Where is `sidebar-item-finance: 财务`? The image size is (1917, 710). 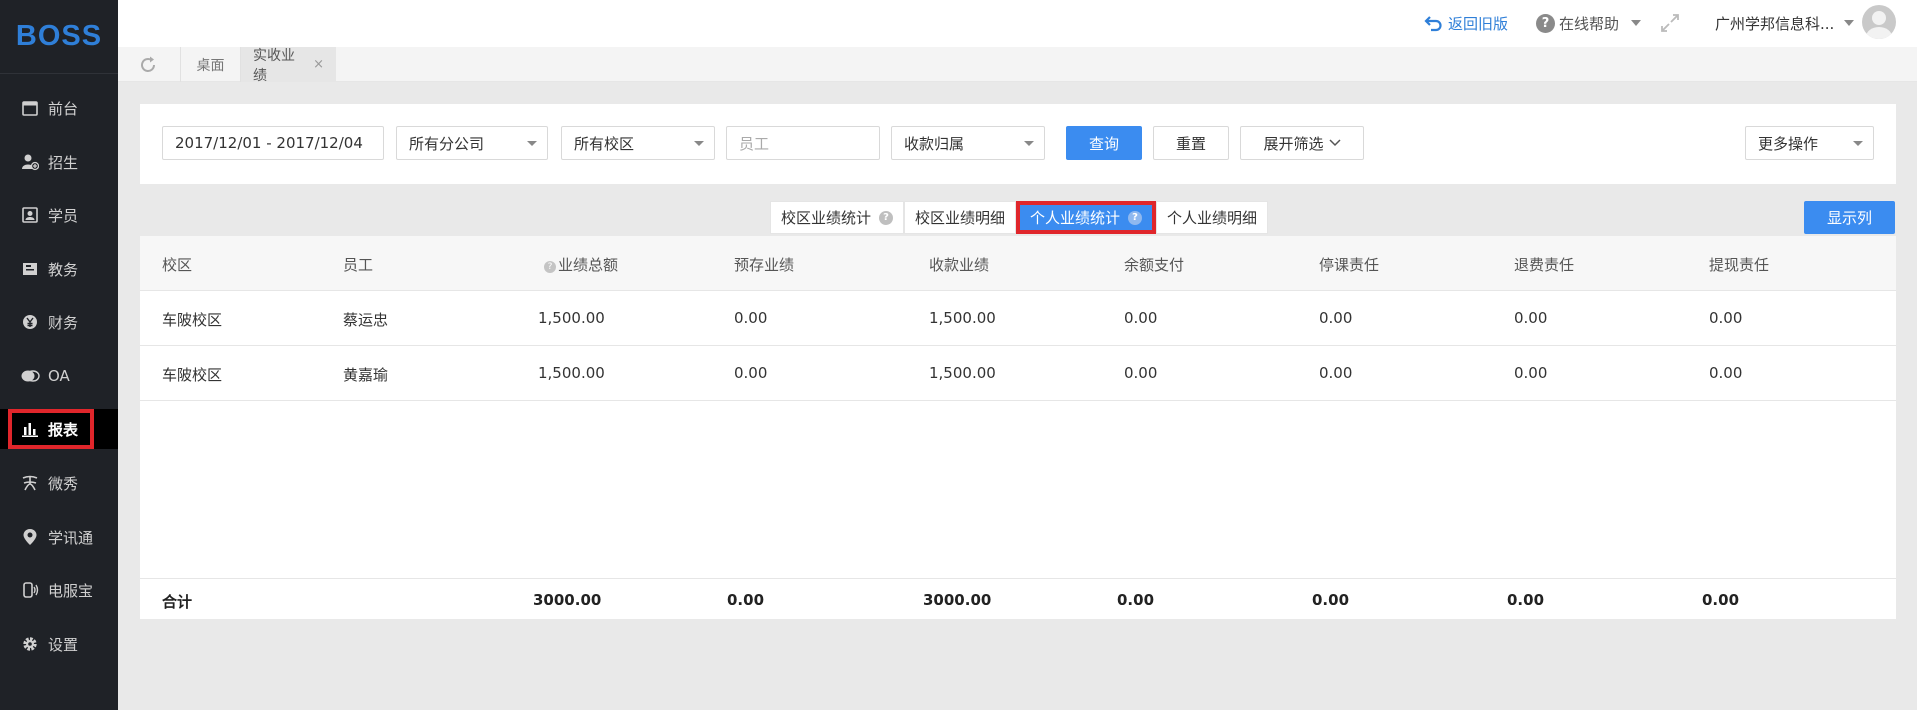 sidebar-item-finance: 财务 is located at coordinates (59, 322).